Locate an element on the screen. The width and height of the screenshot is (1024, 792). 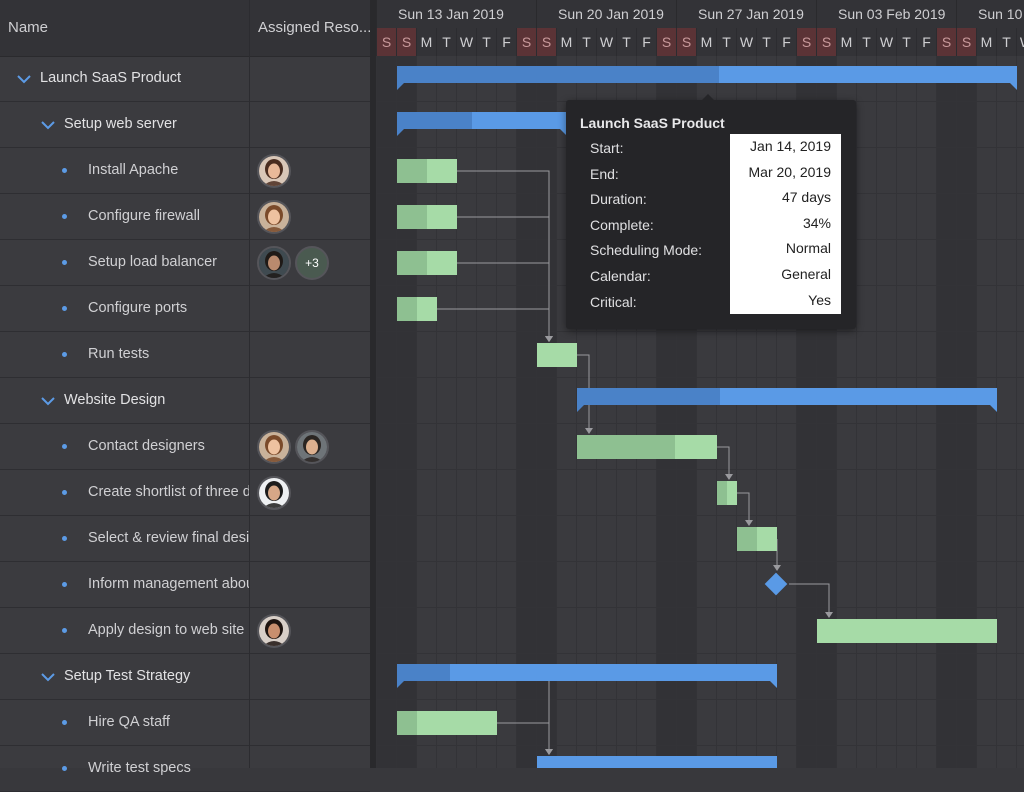
grid-row: Inform management about decision is located at coordinates (185, 585).